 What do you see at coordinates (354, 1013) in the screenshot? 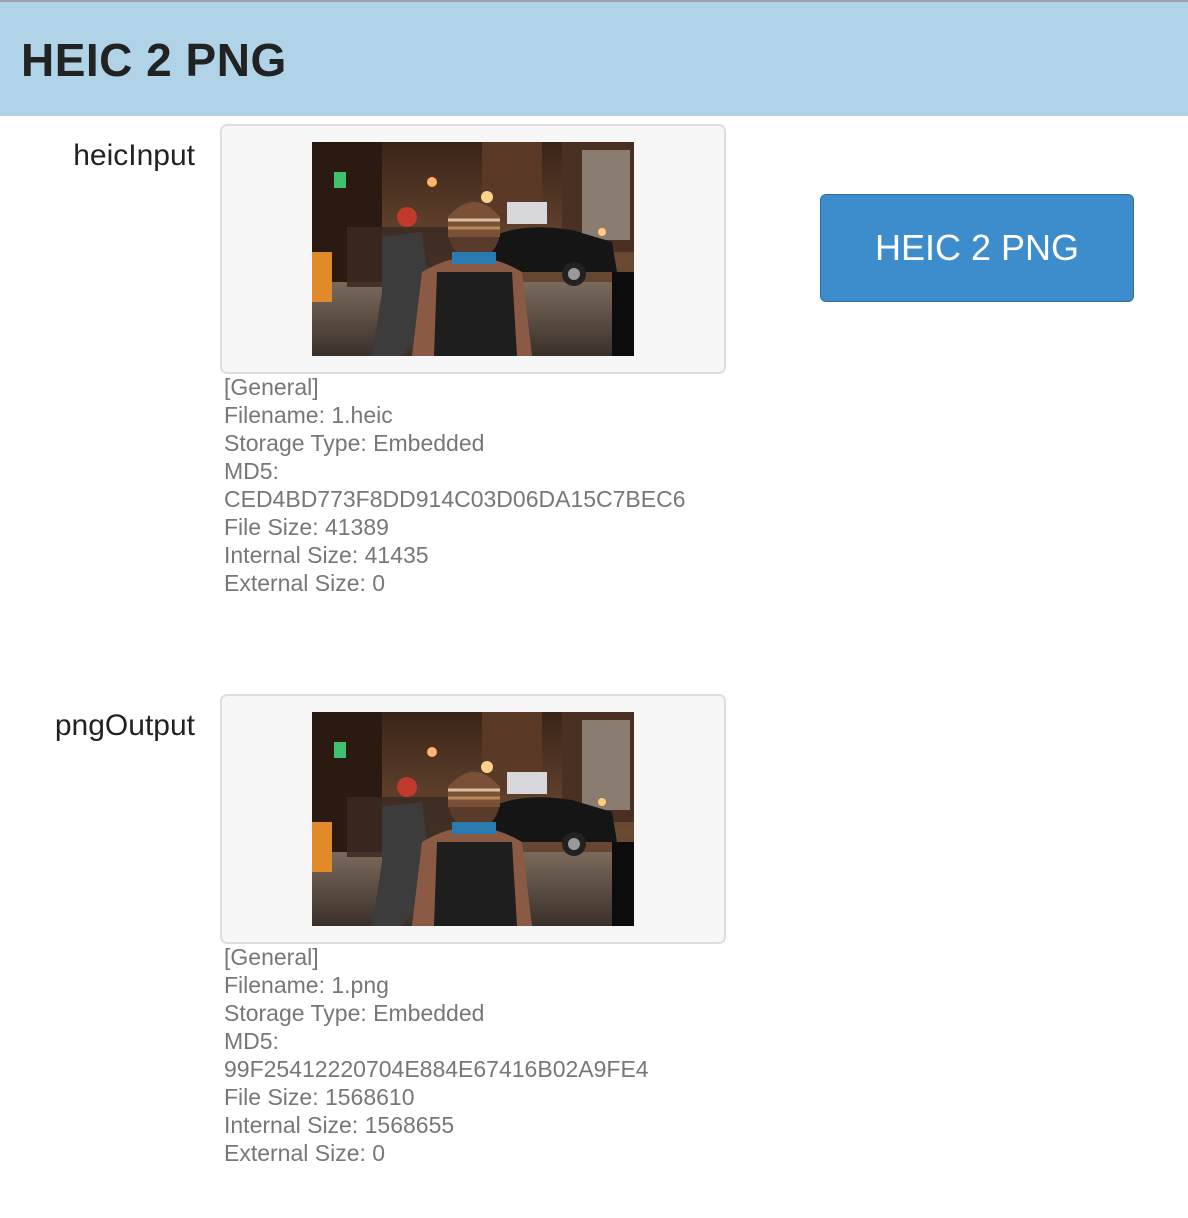
I see `output-info-storage-type: Storage Type: Embedded` at bounding box center [354, 1013].